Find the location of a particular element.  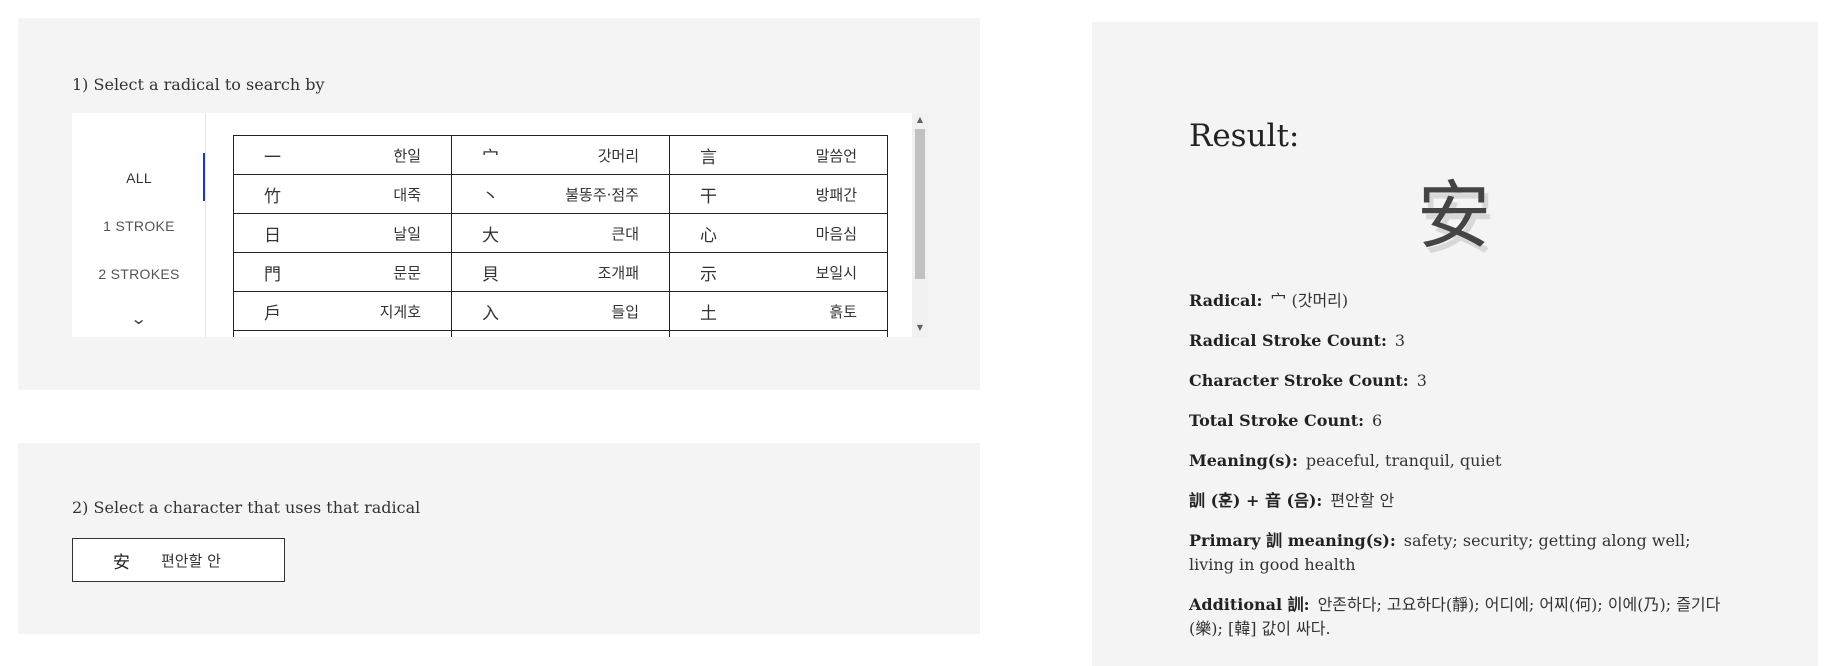

radical-name: 보일시 is located at coordinates (836, 272).